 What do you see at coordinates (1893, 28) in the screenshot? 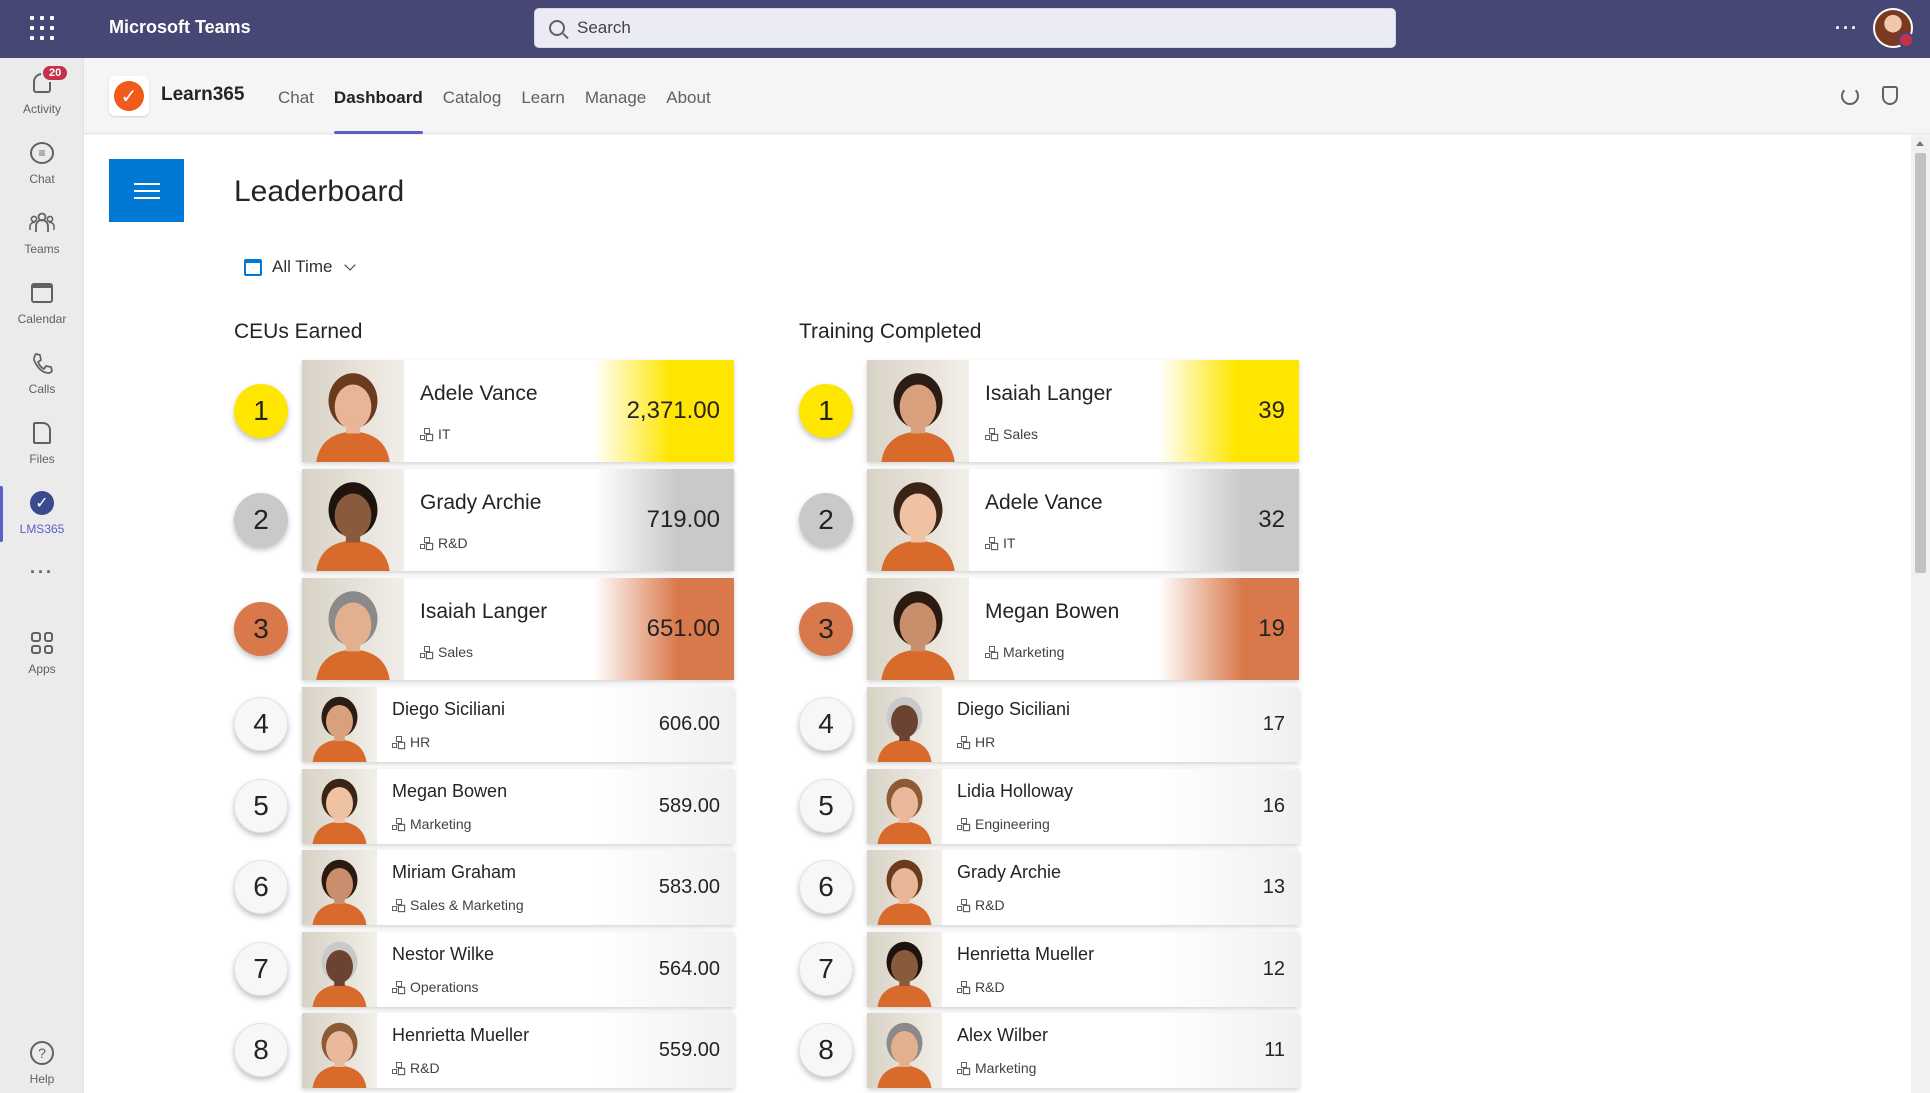
I see `profile-avatar` at bounding box center [1893, 28].